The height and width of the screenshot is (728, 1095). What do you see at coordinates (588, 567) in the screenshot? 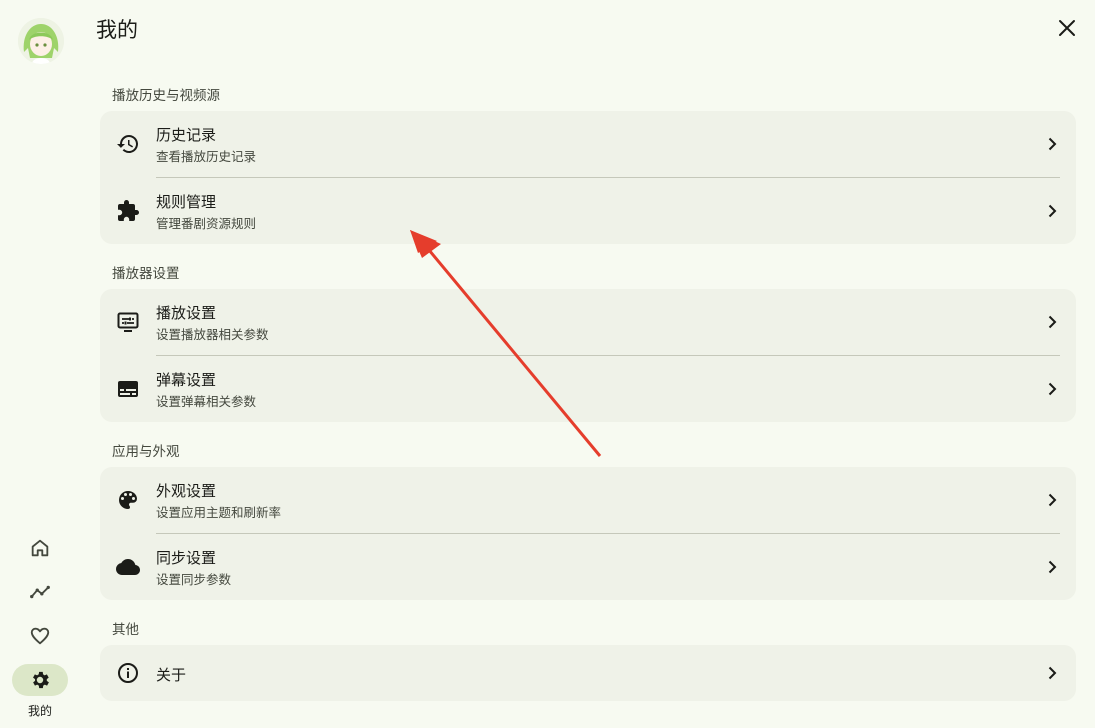
I see `row-sync-settings: 同步设置 设置同步参数` at bounding box center [588, 567].